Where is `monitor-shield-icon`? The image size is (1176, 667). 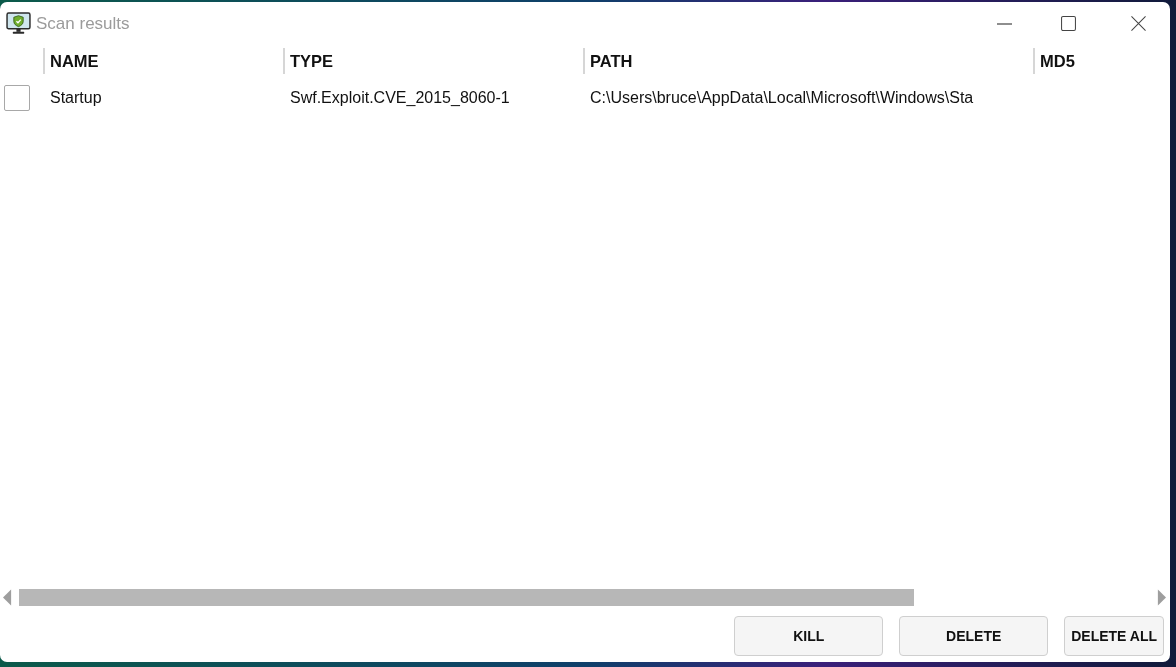 monitor-shield-icon is located at coordinates (18, 23).